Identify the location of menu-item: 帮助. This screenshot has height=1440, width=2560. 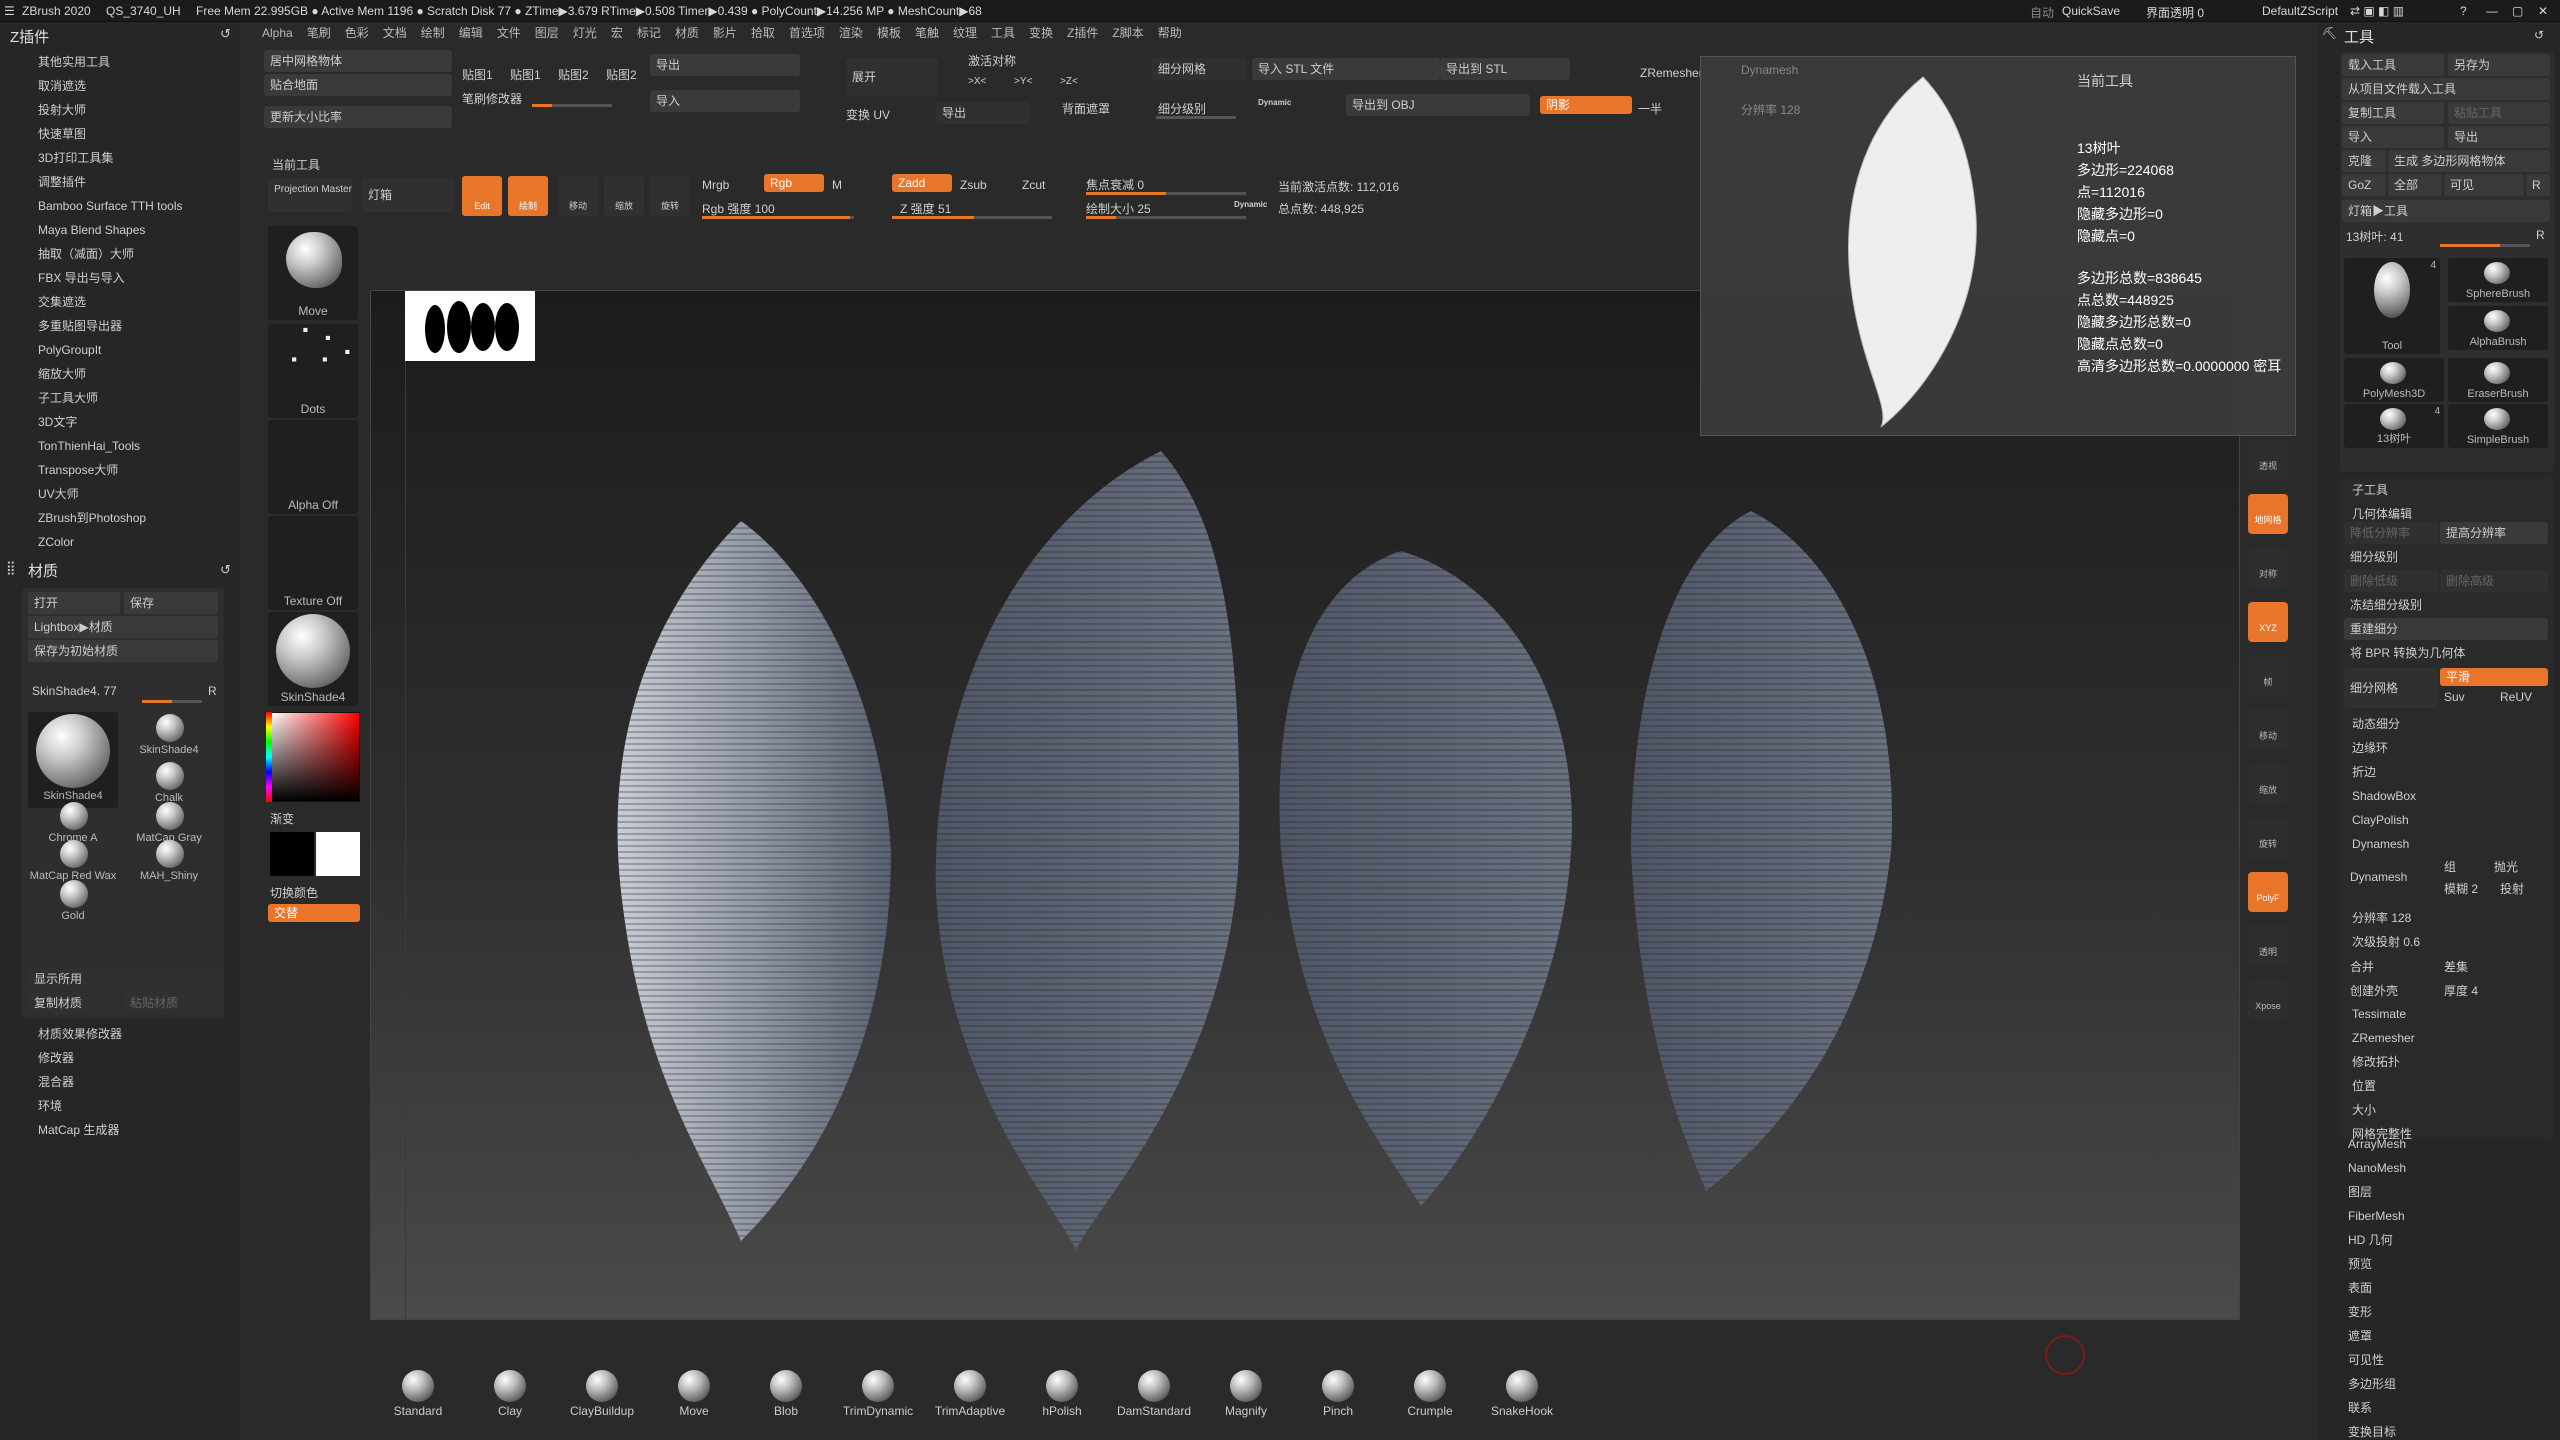
(1170, 32).